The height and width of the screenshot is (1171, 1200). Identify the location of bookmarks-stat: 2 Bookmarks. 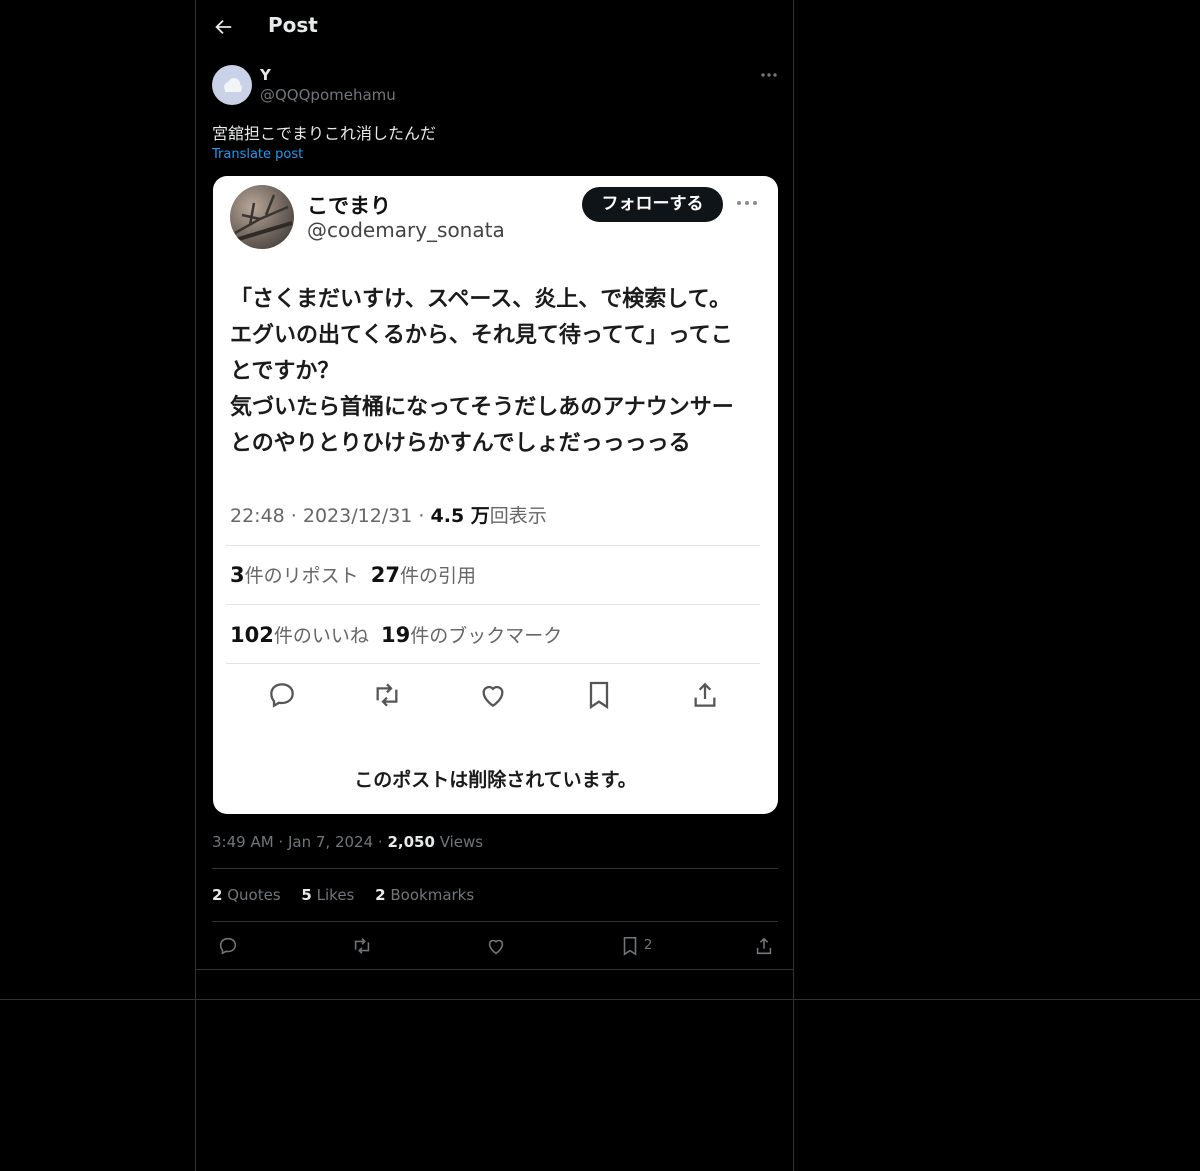
(424, 895).